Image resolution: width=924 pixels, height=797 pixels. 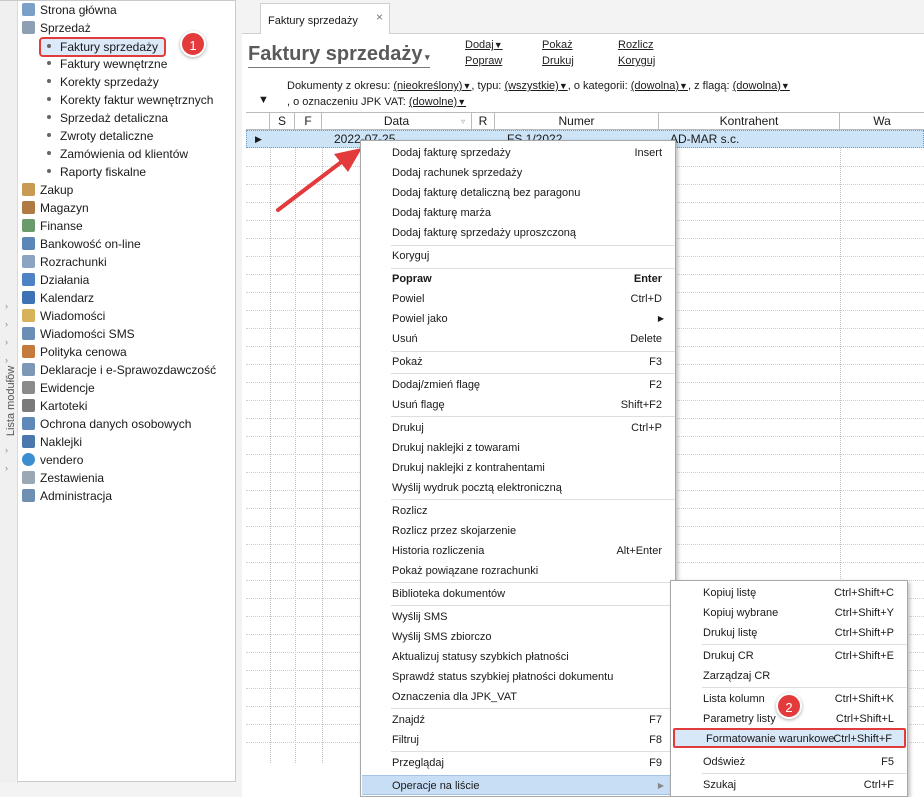 I want to click on module-zestawienia: Zestawienia, so click(x=63, y=478).